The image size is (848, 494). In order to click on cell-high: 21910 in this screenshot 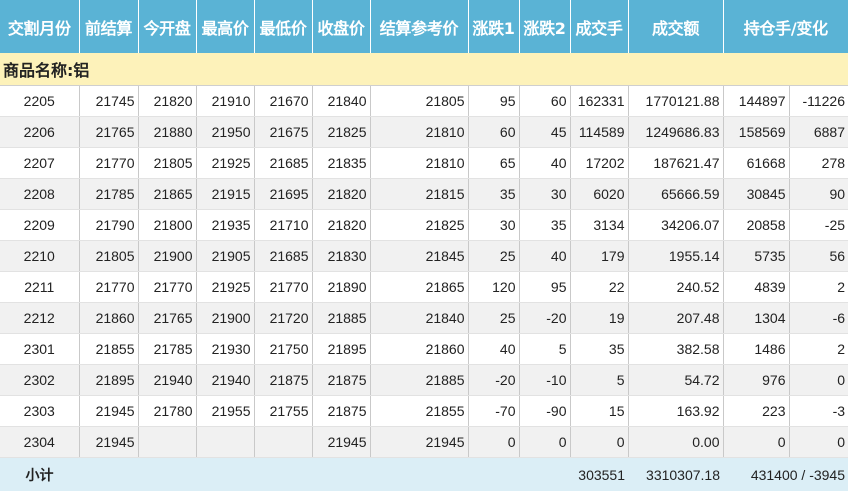, I will do `click(225, 101)`.